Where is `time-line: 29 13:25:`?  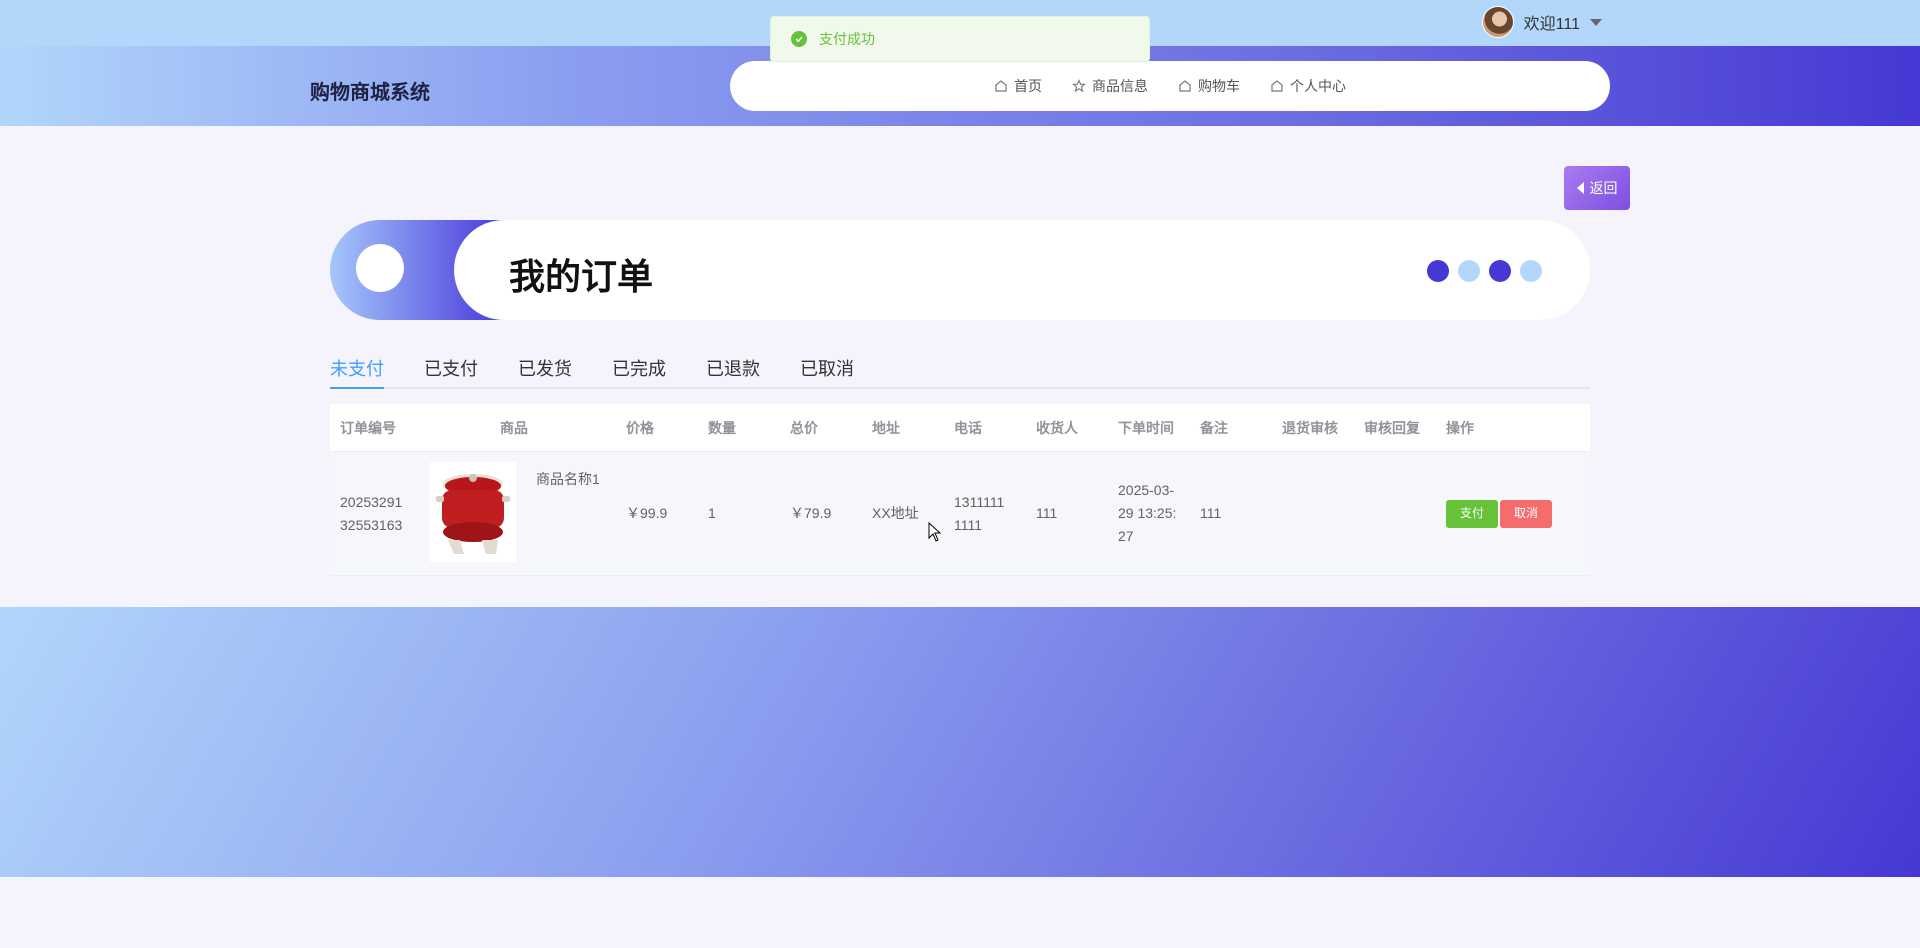 time-line: 29 13:25: is located at coordinates (1147, 513).